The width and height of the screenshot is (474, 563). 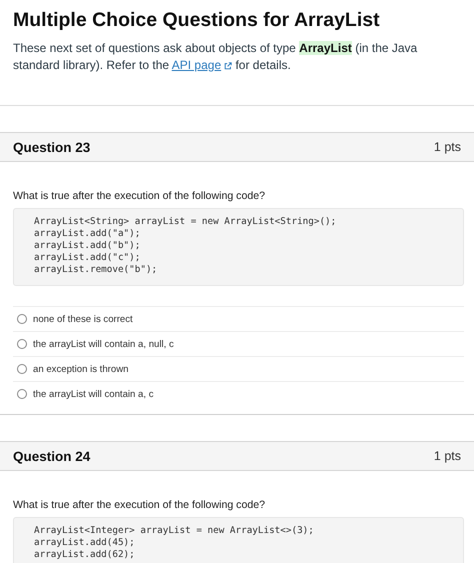 I want to click on external-link-icon, so click(x=228, y=66).